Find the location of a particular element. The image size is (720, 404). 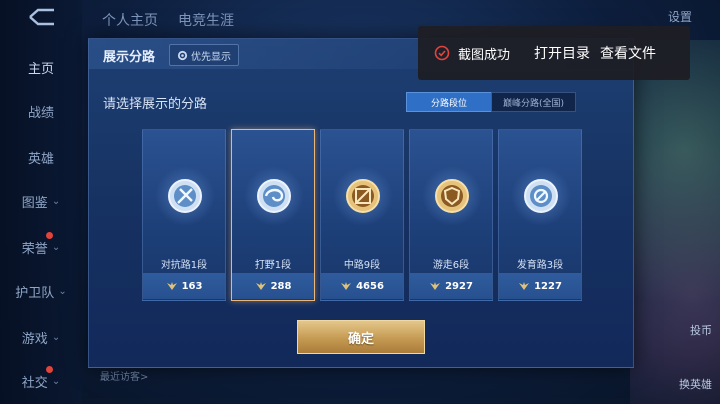

coin-link: 投币 is located at coordinates (701, 330).